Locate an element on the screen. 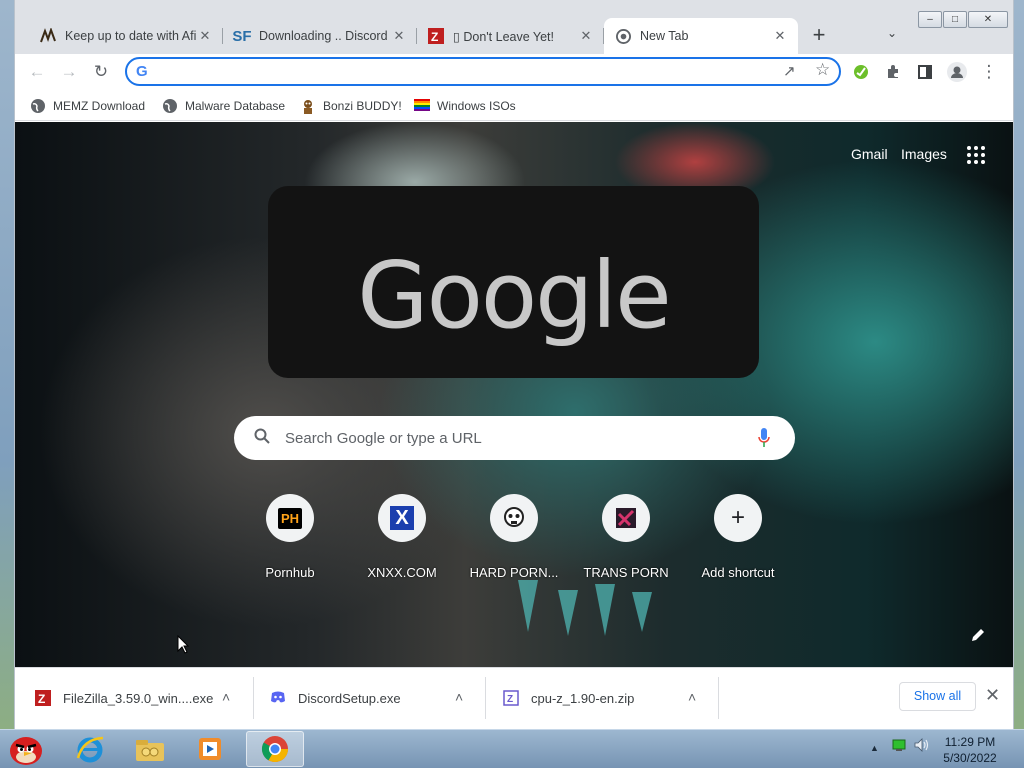  download-item-filezilla: Z FileZilla_3.59.0_win....exe ˄ is located at coordinates (140, 698).